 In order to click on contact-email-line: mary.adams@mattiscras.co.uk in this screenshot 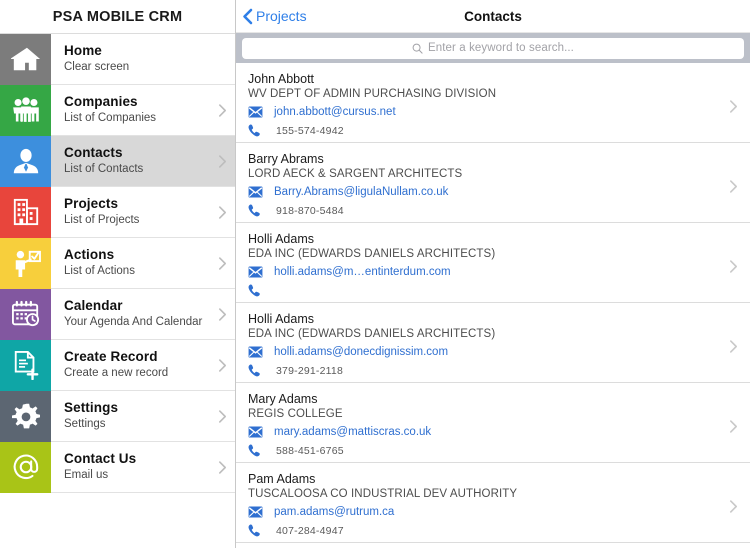, I will do `click(482, 431)`.